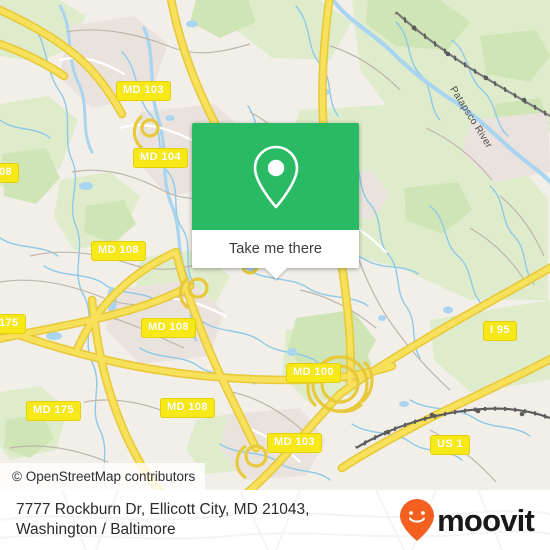 The image size is (550, 550). I want to click on road-shield: US 1, so click(450, 445).